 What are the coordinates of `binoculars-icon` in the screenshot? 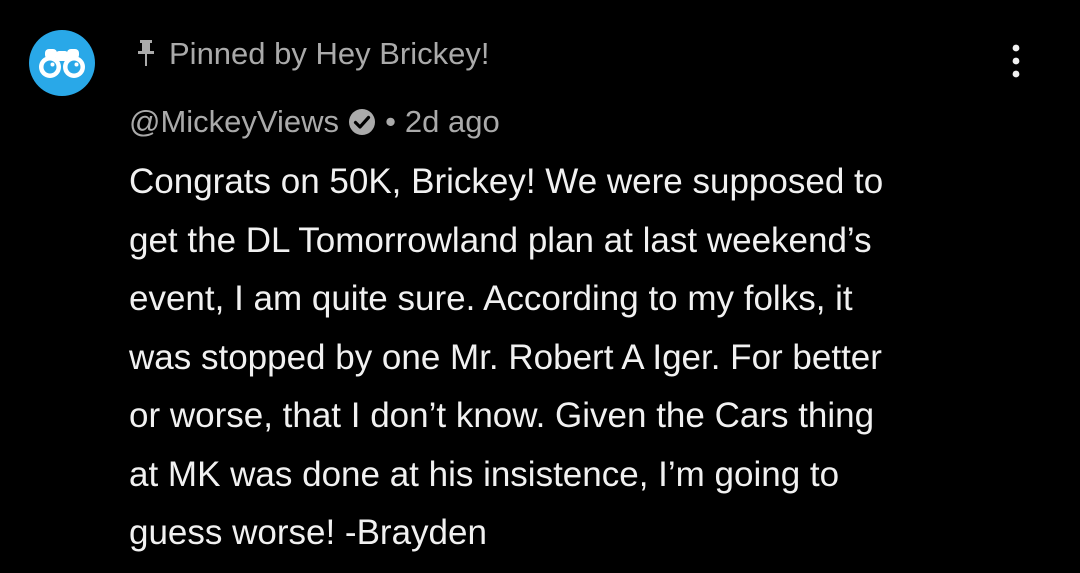 It's located at (62, 63).